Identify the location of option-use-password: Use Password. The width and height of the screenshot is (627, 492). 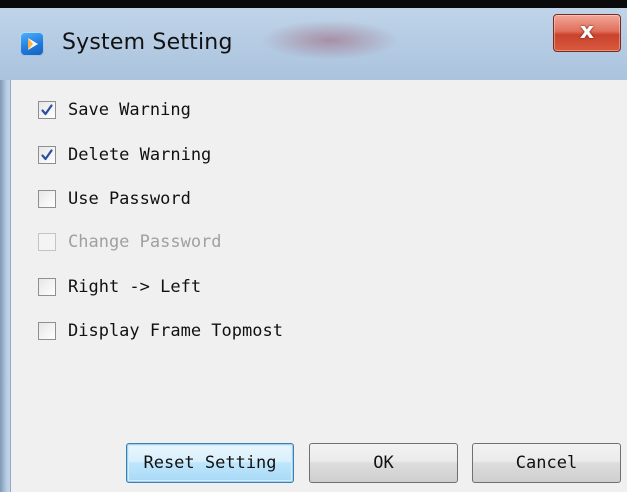
(114, 199).